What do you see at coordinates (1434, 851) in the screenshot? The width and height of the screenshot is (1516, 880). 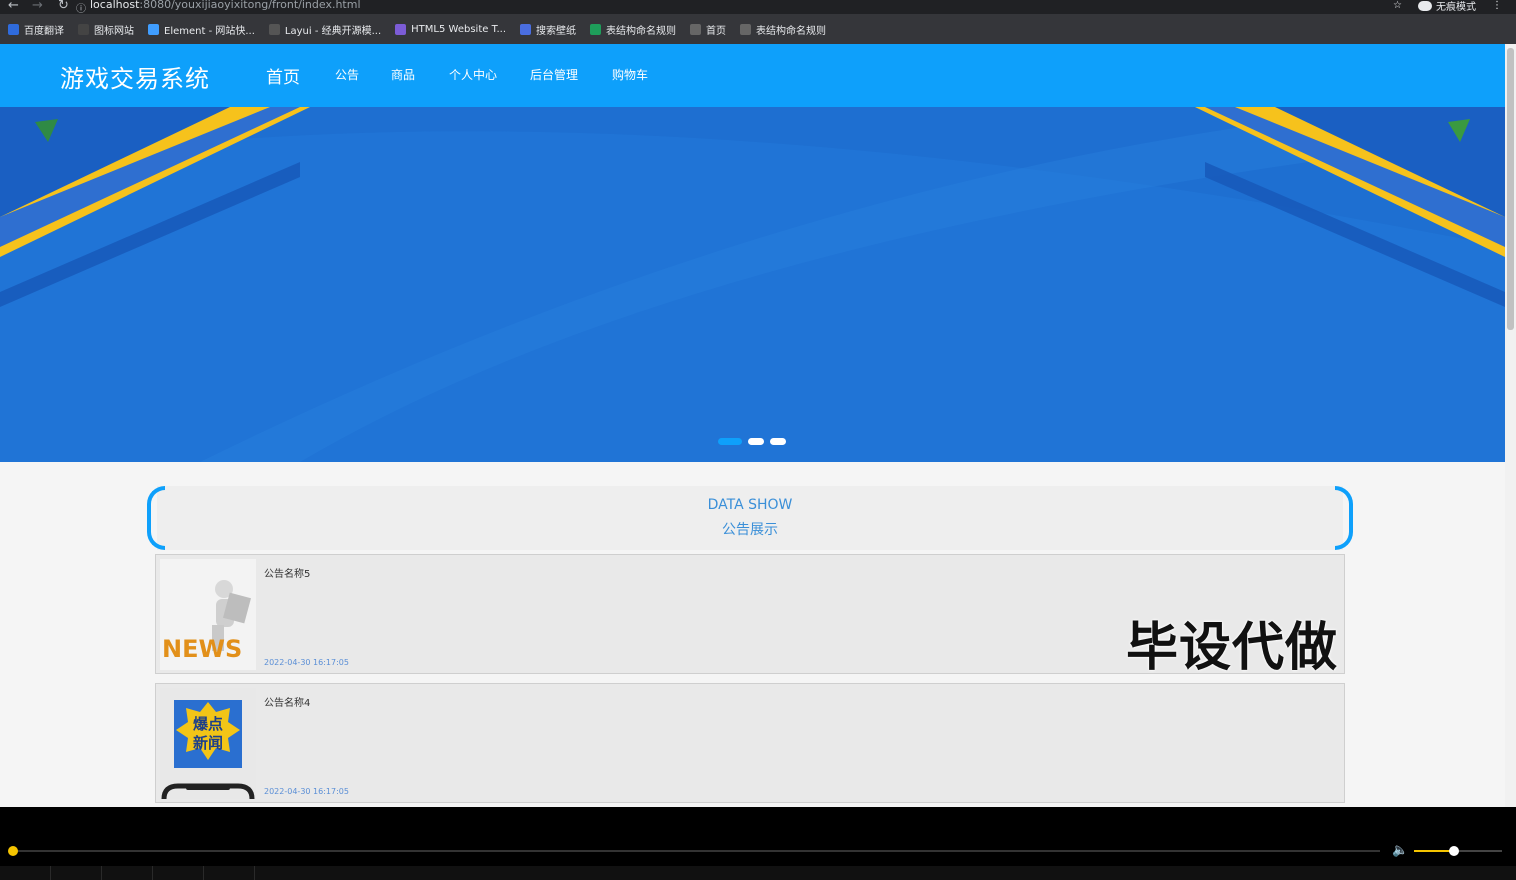 I see `volume-fill` at bounding box center [1434, 851].